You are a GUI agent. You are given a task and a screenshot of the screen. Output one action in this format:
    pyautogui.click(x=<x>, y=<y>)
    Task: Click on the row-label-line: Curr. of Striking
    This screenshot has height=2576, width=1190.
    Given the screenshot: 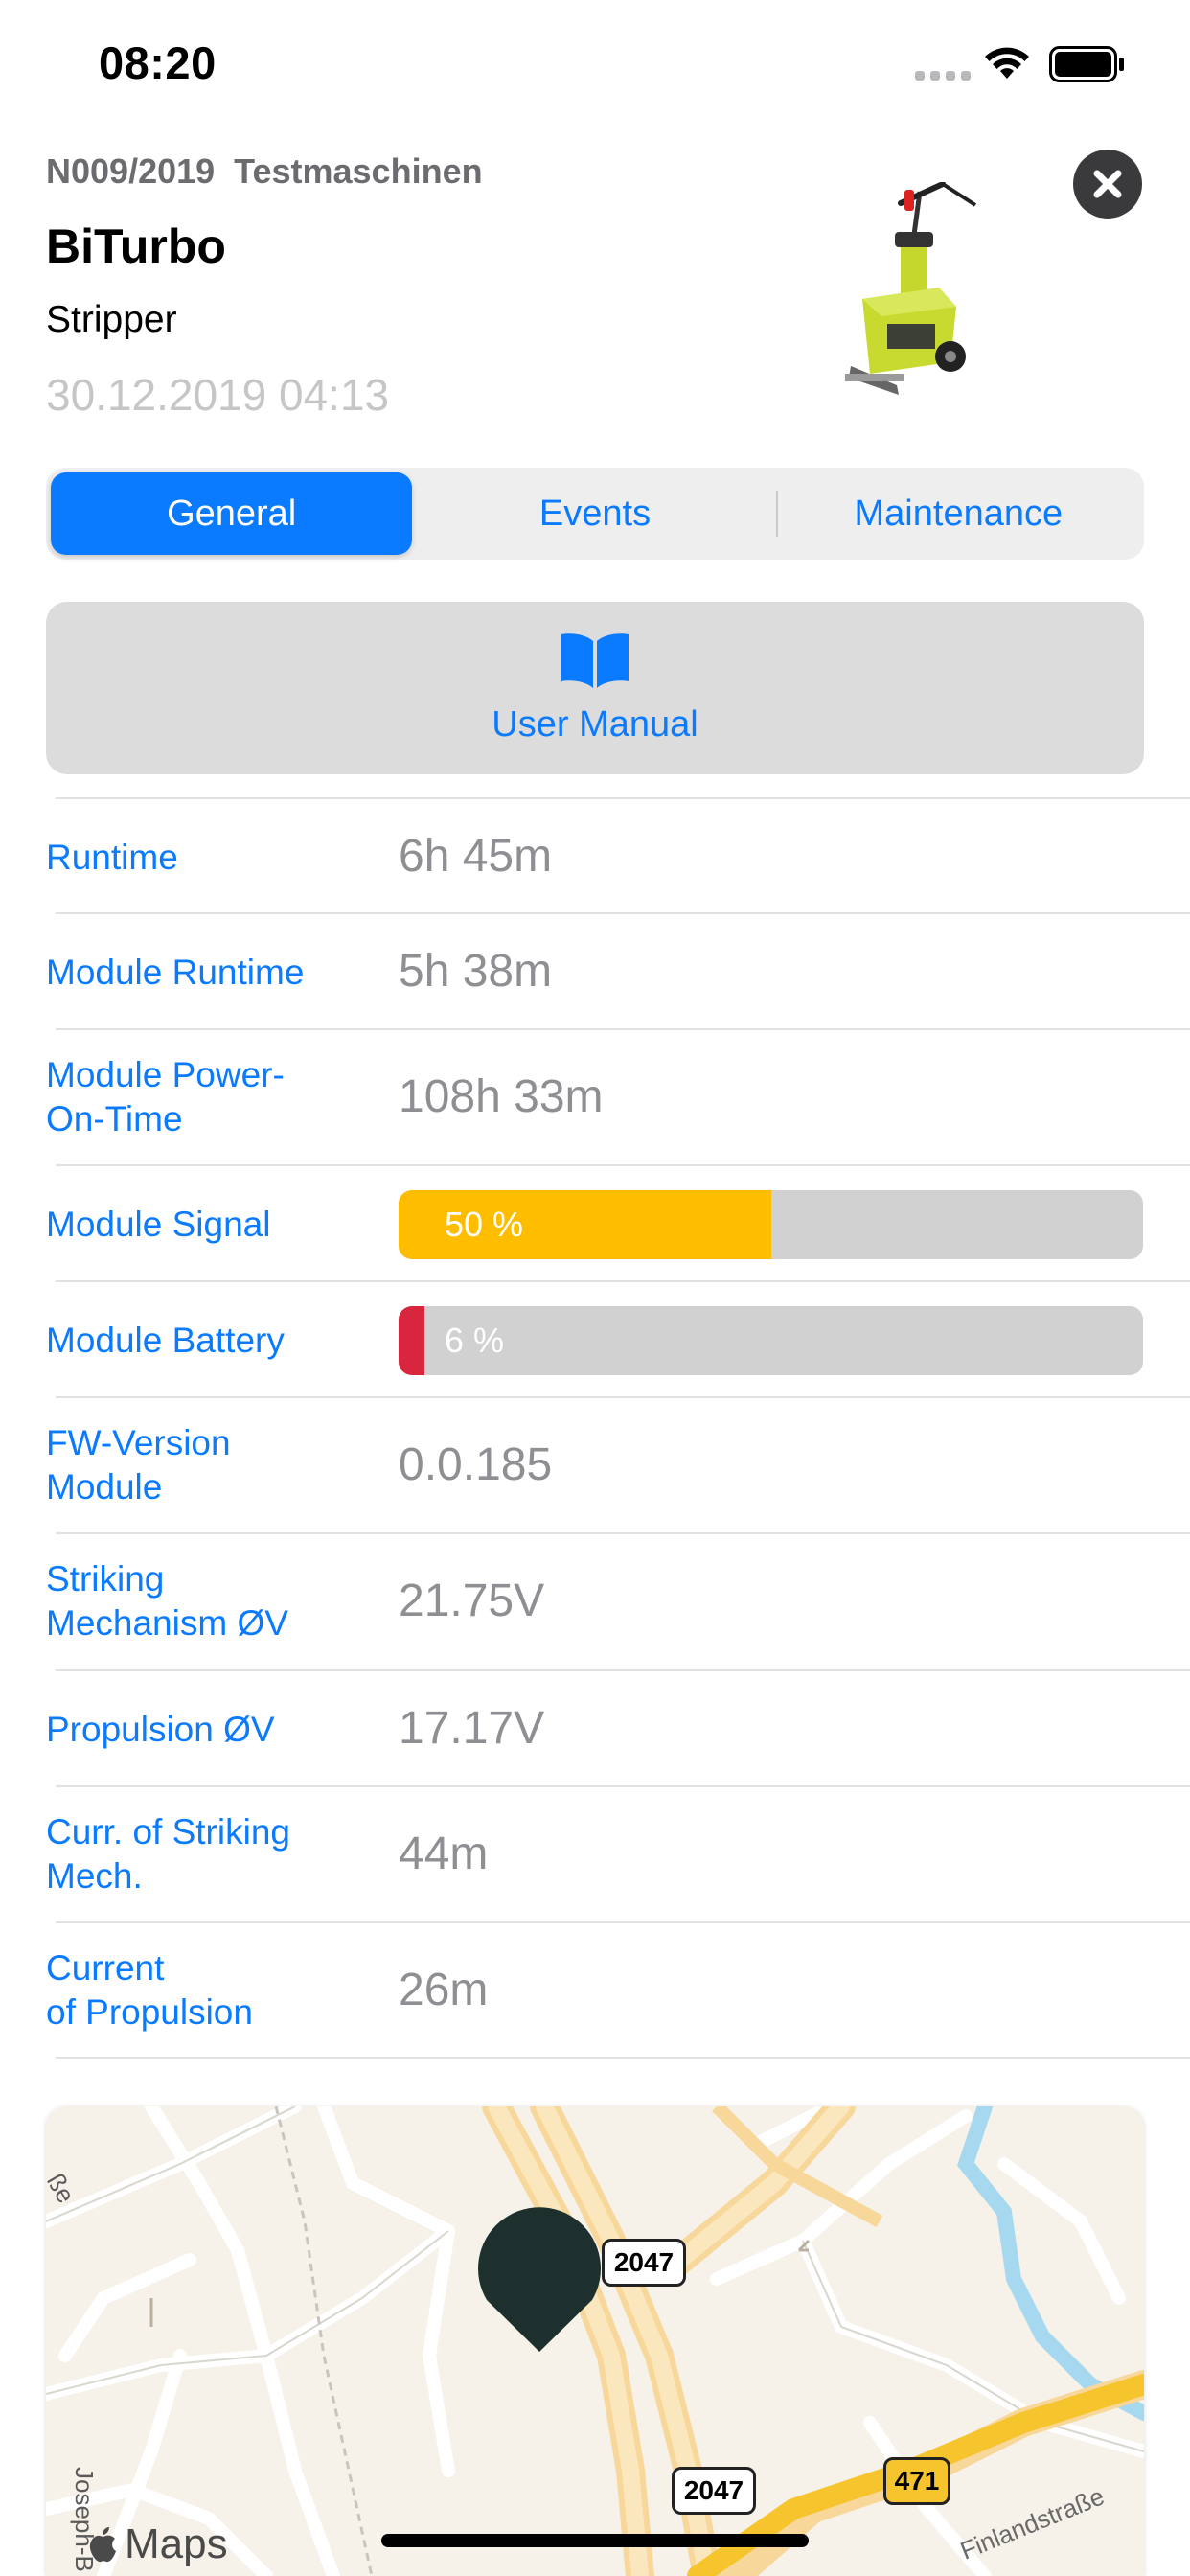 What is the action you would take?
    pyautogui.click(x=168, y=1832)
    